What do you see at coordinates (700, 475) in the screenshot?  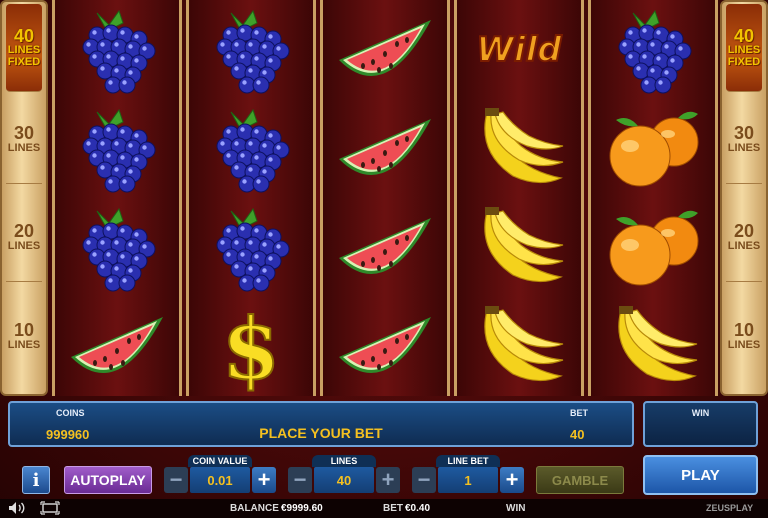 I see `play-button: PLAY` at bounding box center [700, 475].